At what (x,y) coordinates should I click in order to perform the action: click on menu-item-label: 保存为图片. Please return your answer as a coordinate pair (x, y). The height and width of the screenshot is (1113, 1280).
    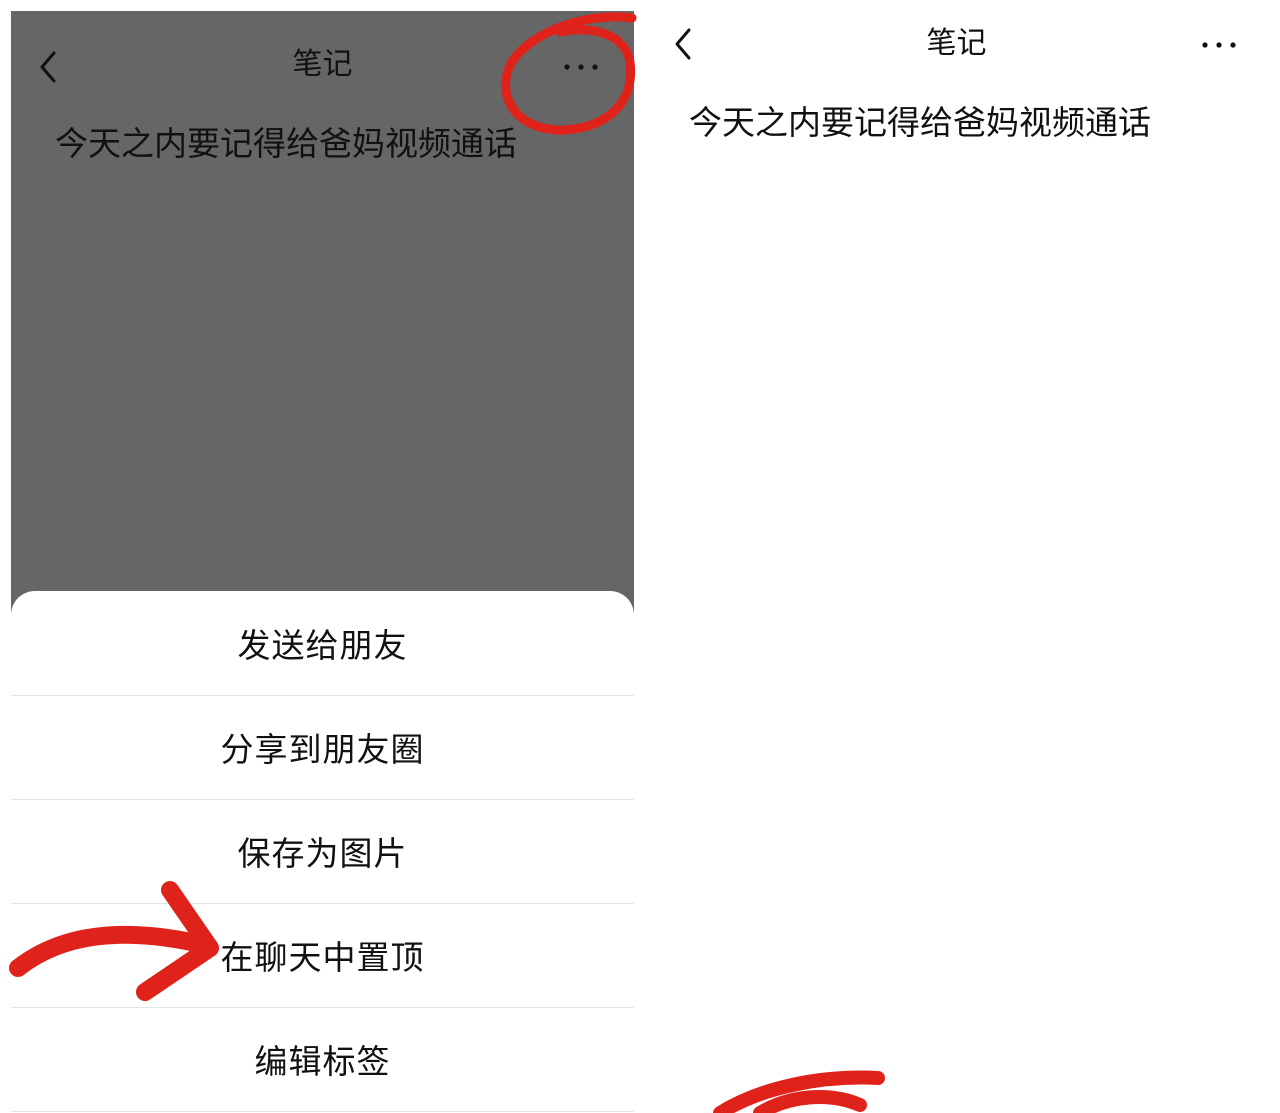
    Looking at the image, I should click on (322, 853).